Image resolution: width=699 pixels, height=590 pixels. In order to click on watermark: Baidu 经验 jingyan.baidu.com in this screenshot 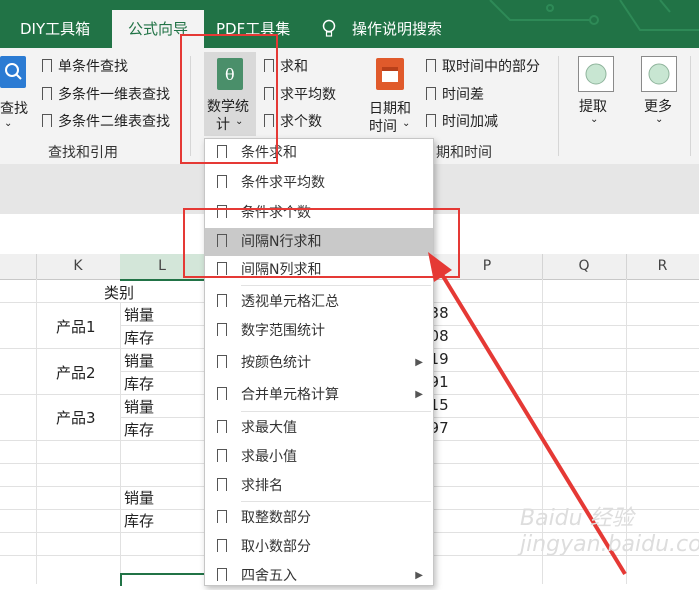, I will do `click(609, 531)`.